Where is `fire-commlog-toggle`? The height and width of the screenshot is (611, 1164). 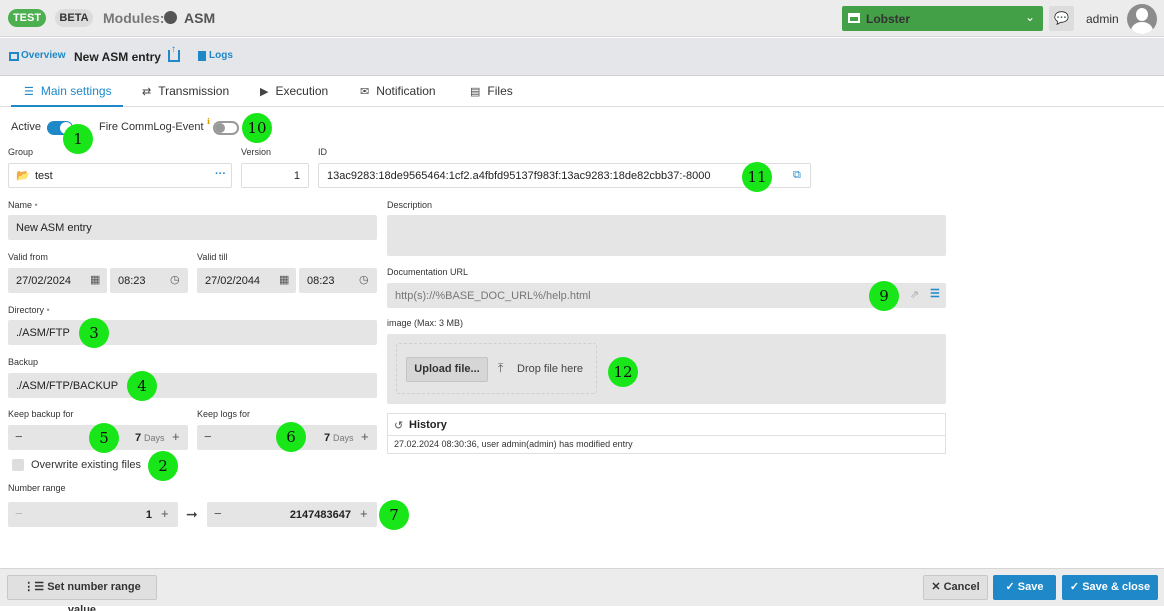 fire-commlog-toggle is located at coordinates (226, 128).